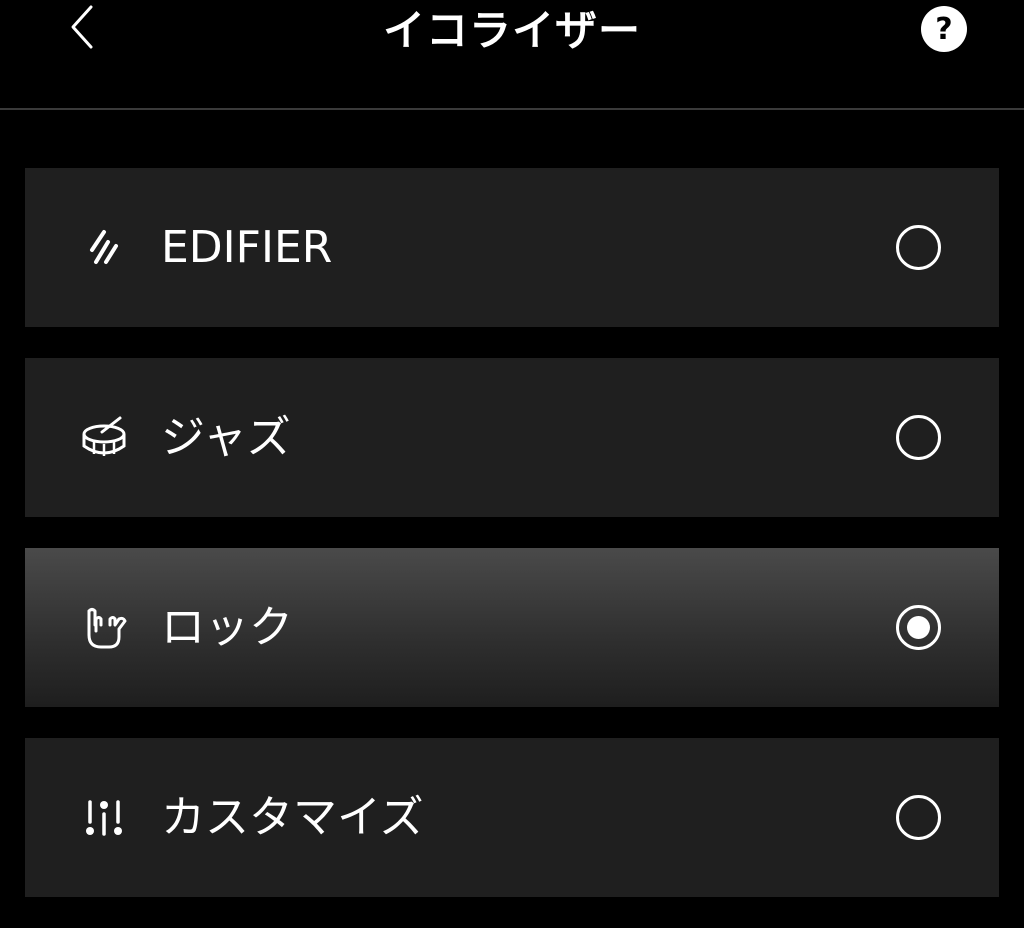 The height and width of the screenshot is (928, 1024). Describe the element at coordinates (104, 818) in the screenshot. I see `sliders-icon` at that location.